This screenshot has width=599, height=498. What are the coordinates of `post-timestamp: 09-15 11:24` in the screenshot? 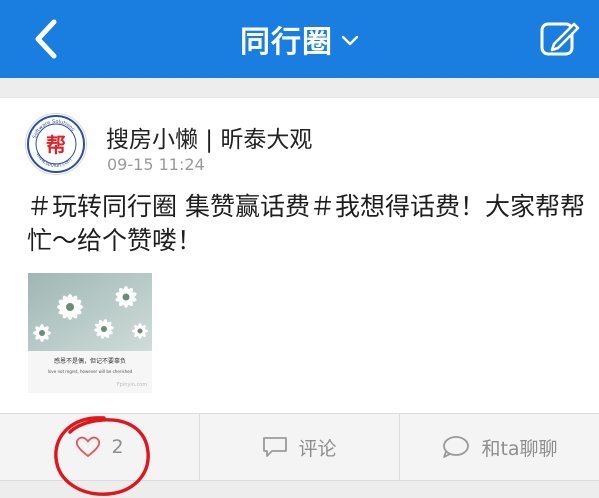 It's located at (156, 164).